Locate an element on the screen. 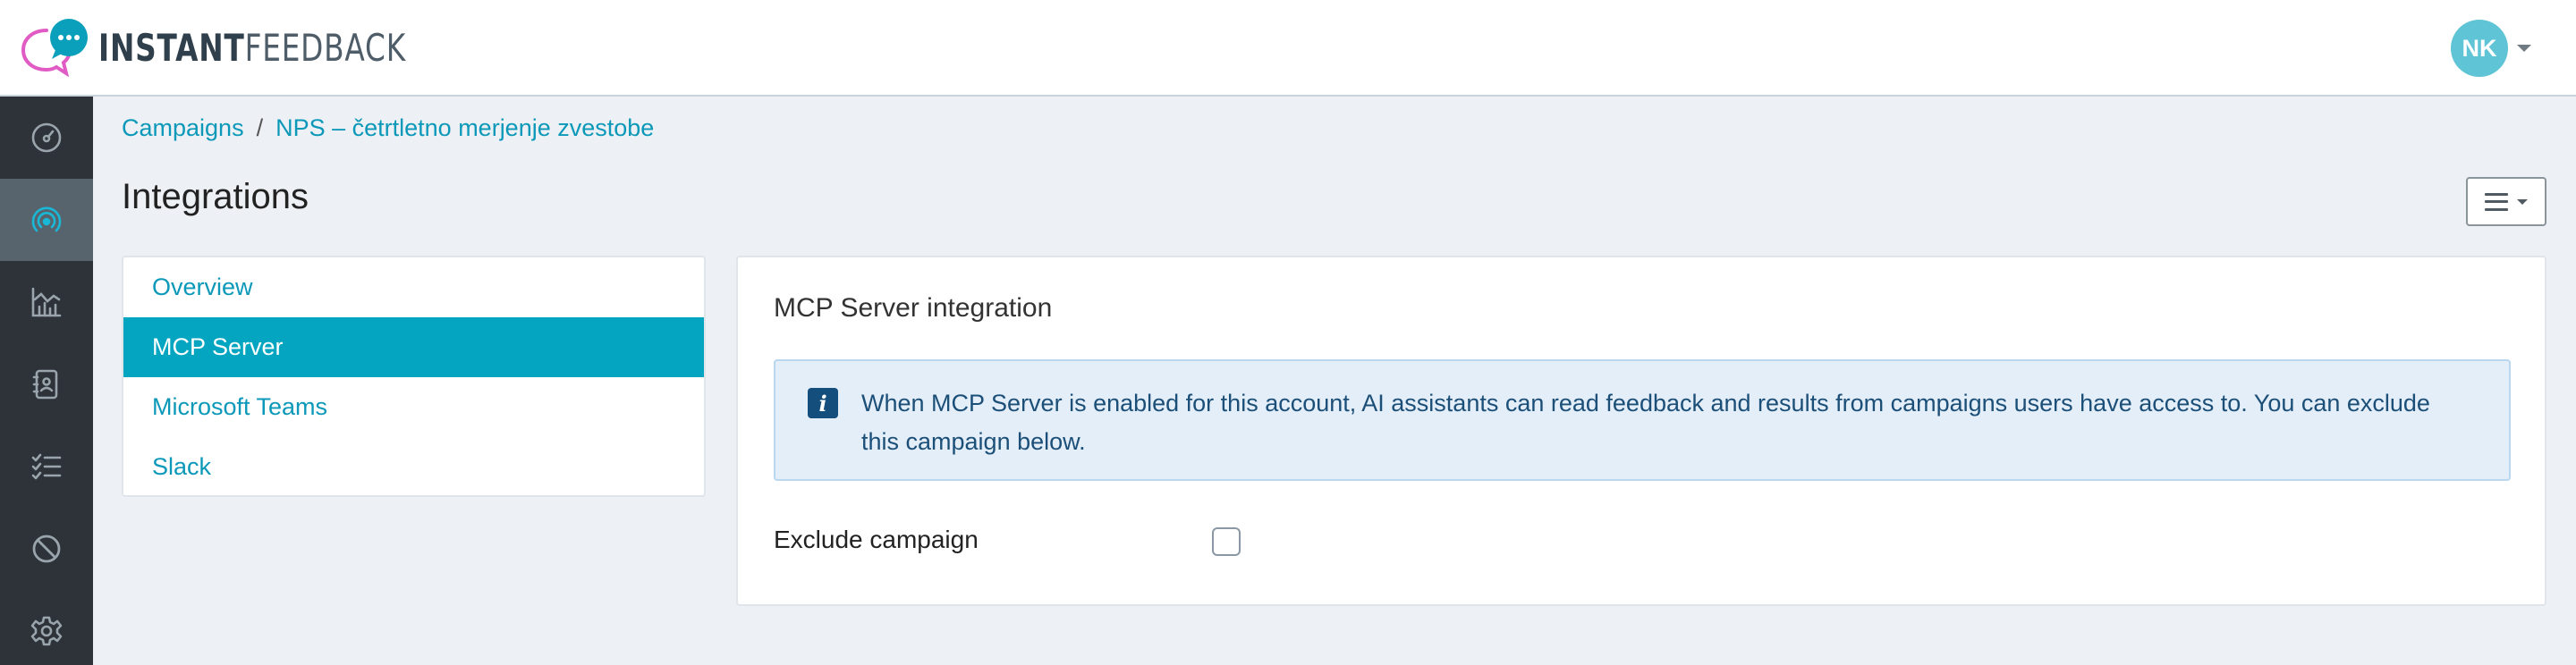  info-icon: i is located at coordinates (823, 403).